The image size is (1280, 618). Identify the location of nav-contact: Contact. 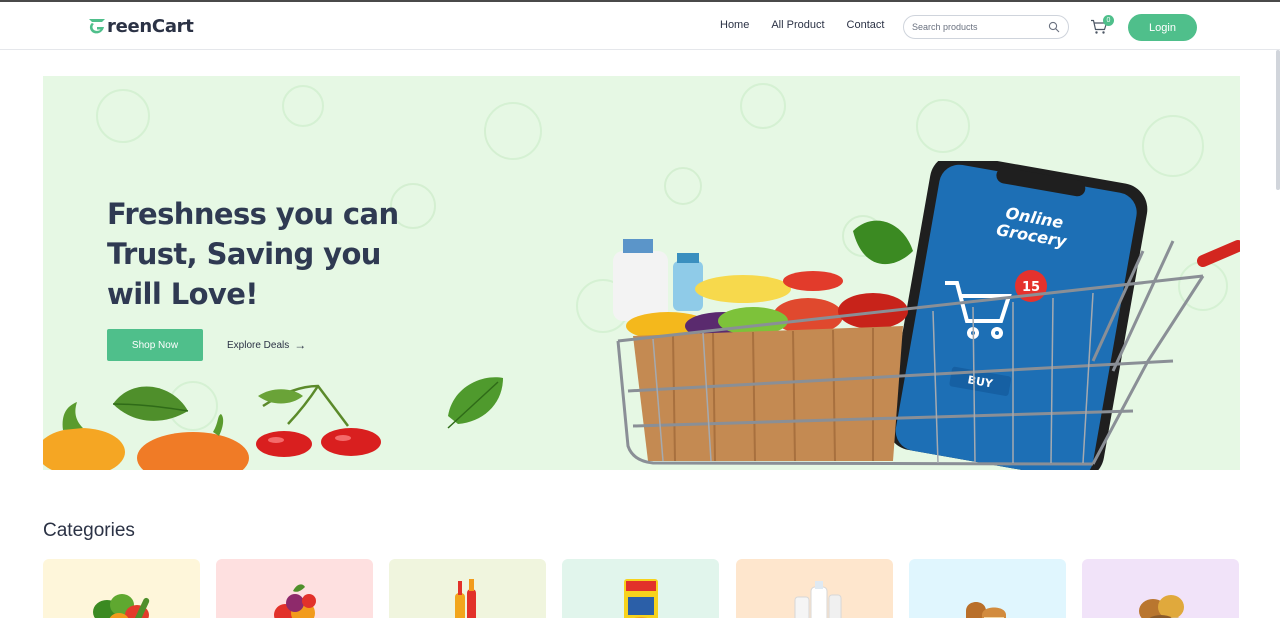
(866, 25).